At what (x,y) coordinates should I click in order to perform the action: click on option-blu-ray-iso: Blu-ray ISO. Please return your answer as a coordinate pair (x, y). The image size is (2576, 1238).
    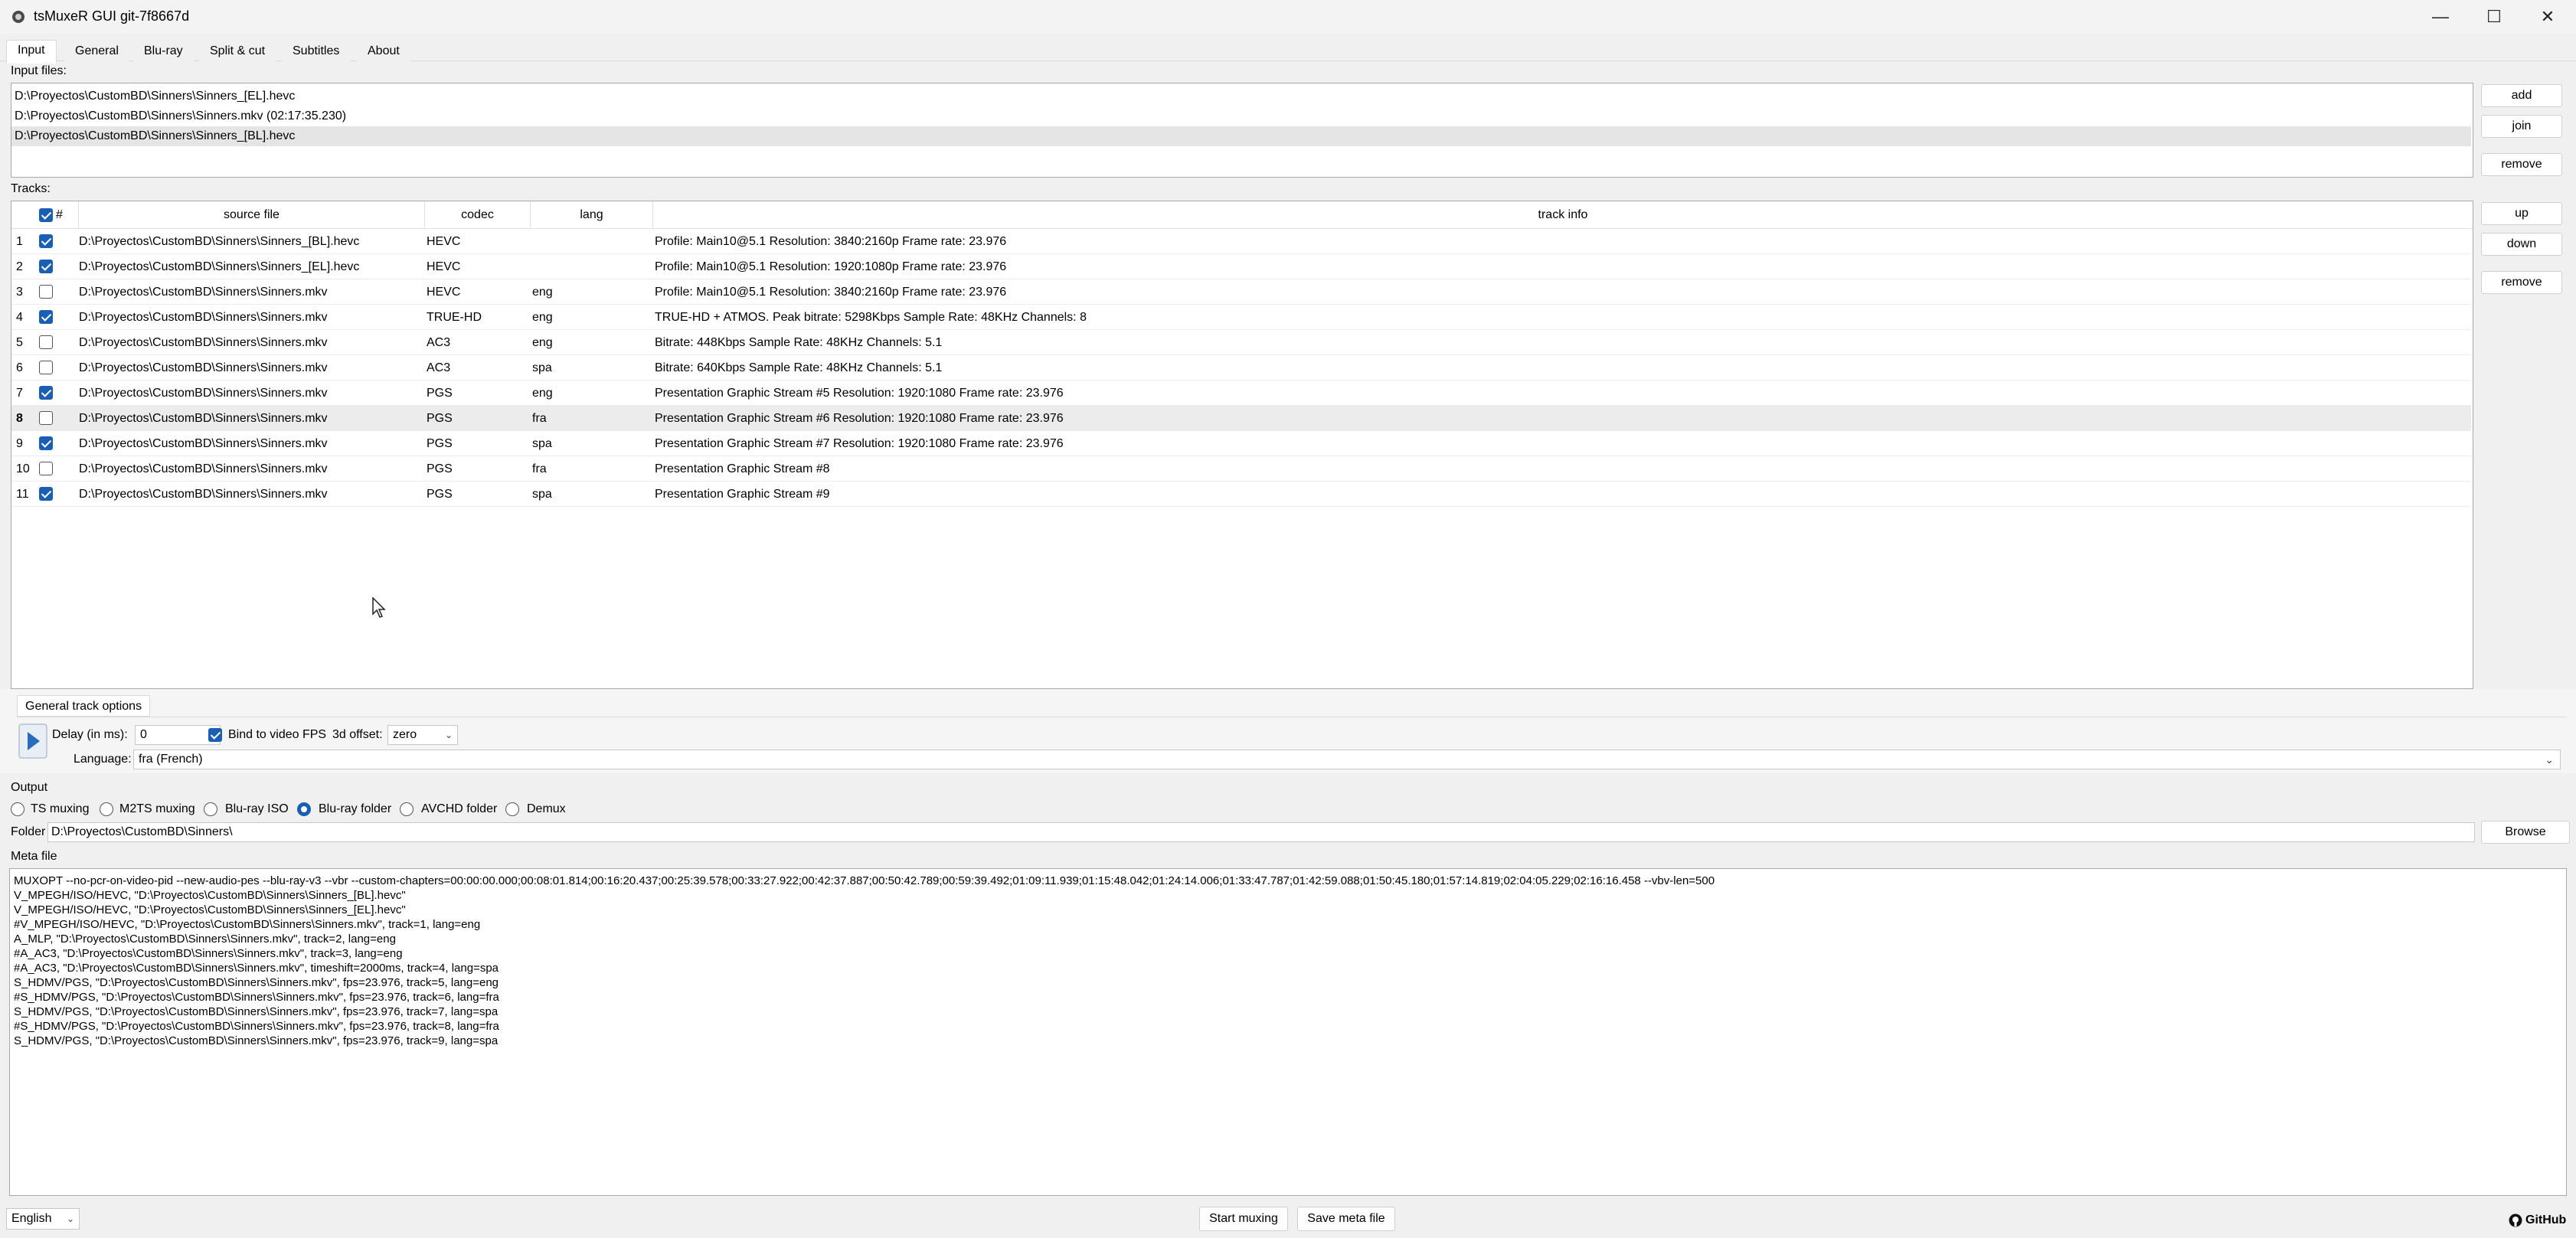
    Looking at the image, I should click on (257, 809).